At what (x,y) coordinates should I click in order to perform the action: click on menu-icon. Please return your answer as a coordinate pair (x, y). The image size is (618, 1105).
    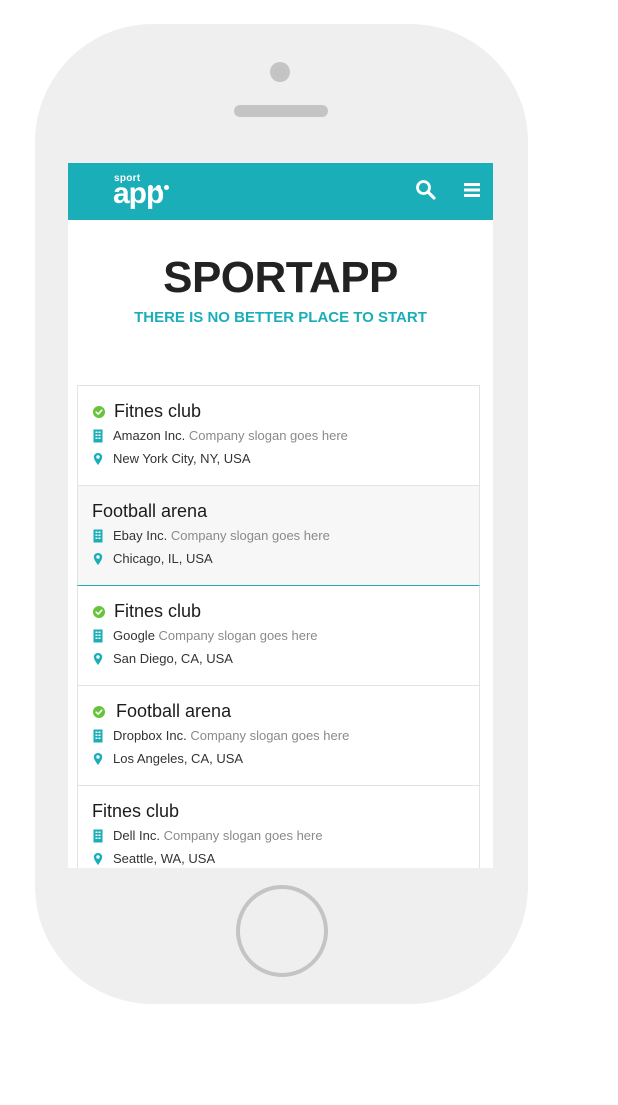
    Looking at the image, I should click on (472, 190).